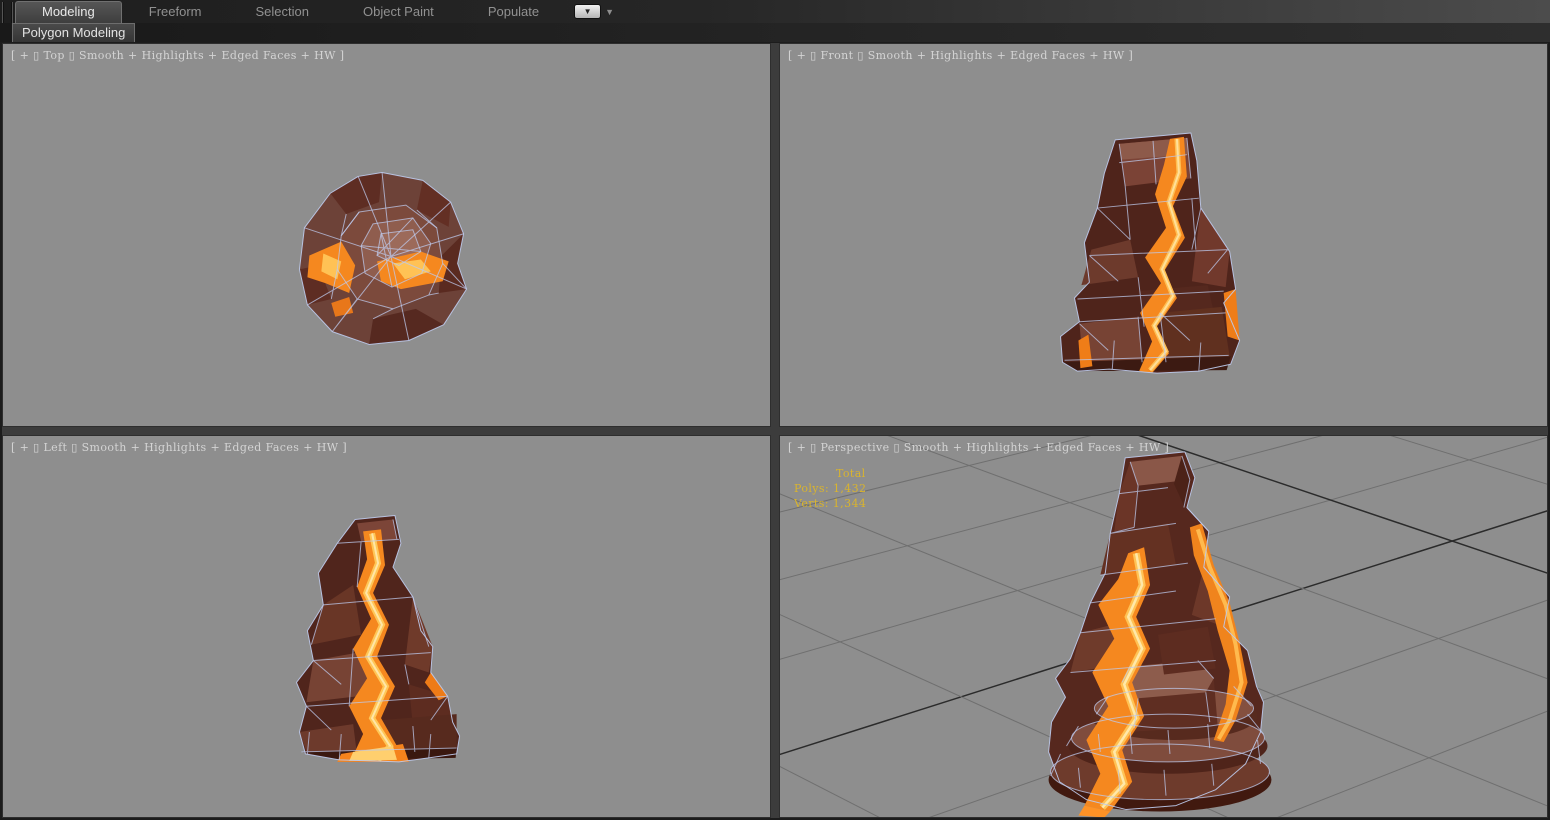 Image resolution: width=1550 pixels, height=820 pixels. I want to click on chevron-down-icon: ▼, so click(609, 12).